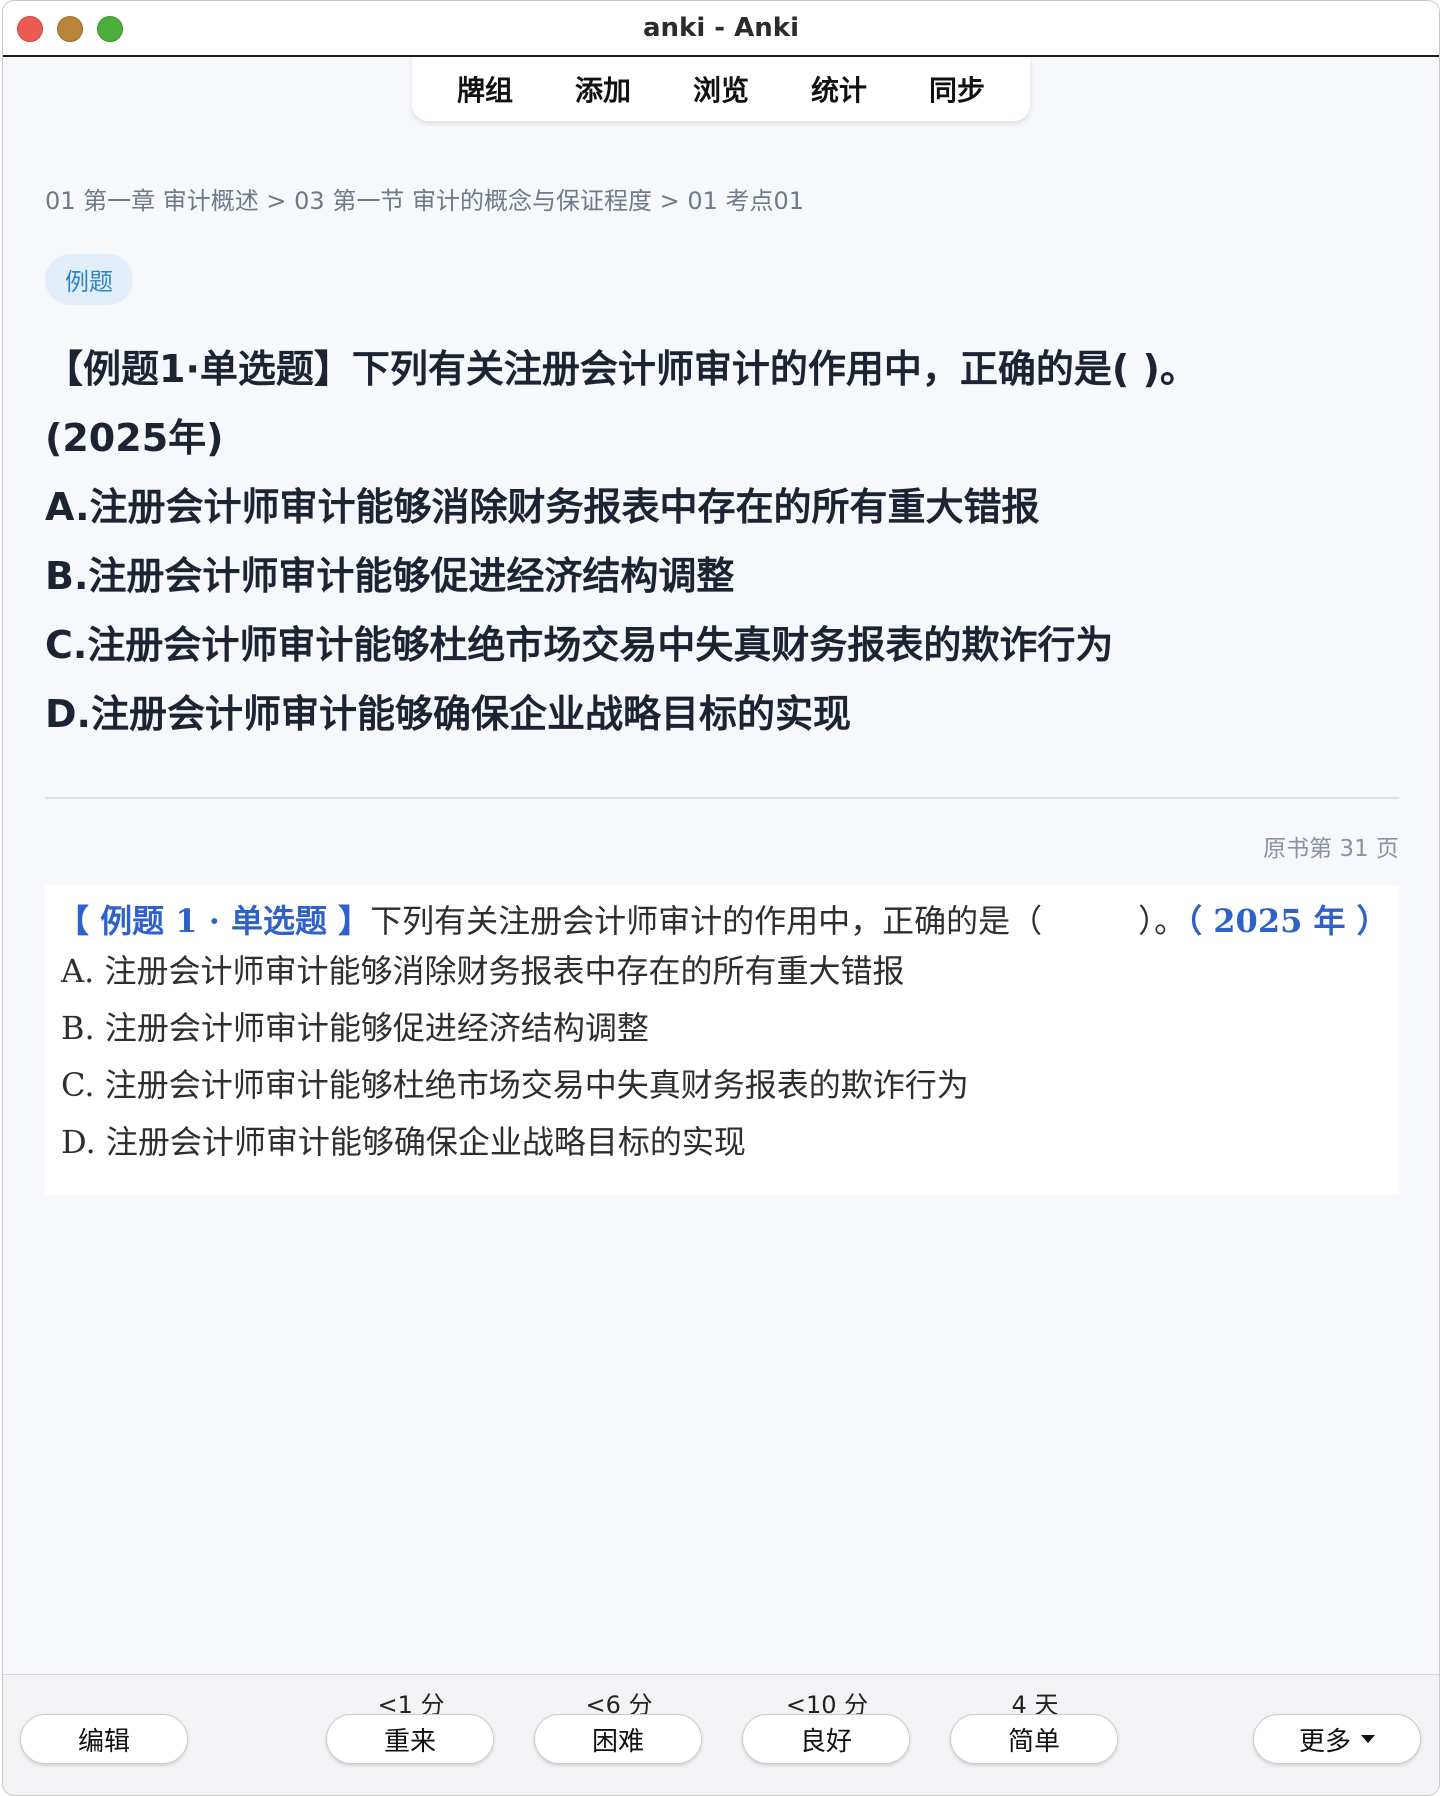  I want to click on question-stem: 【例题1·单选题】下列有关注册会计师审计的作用中，正确的是( )。, so click(621, 369).